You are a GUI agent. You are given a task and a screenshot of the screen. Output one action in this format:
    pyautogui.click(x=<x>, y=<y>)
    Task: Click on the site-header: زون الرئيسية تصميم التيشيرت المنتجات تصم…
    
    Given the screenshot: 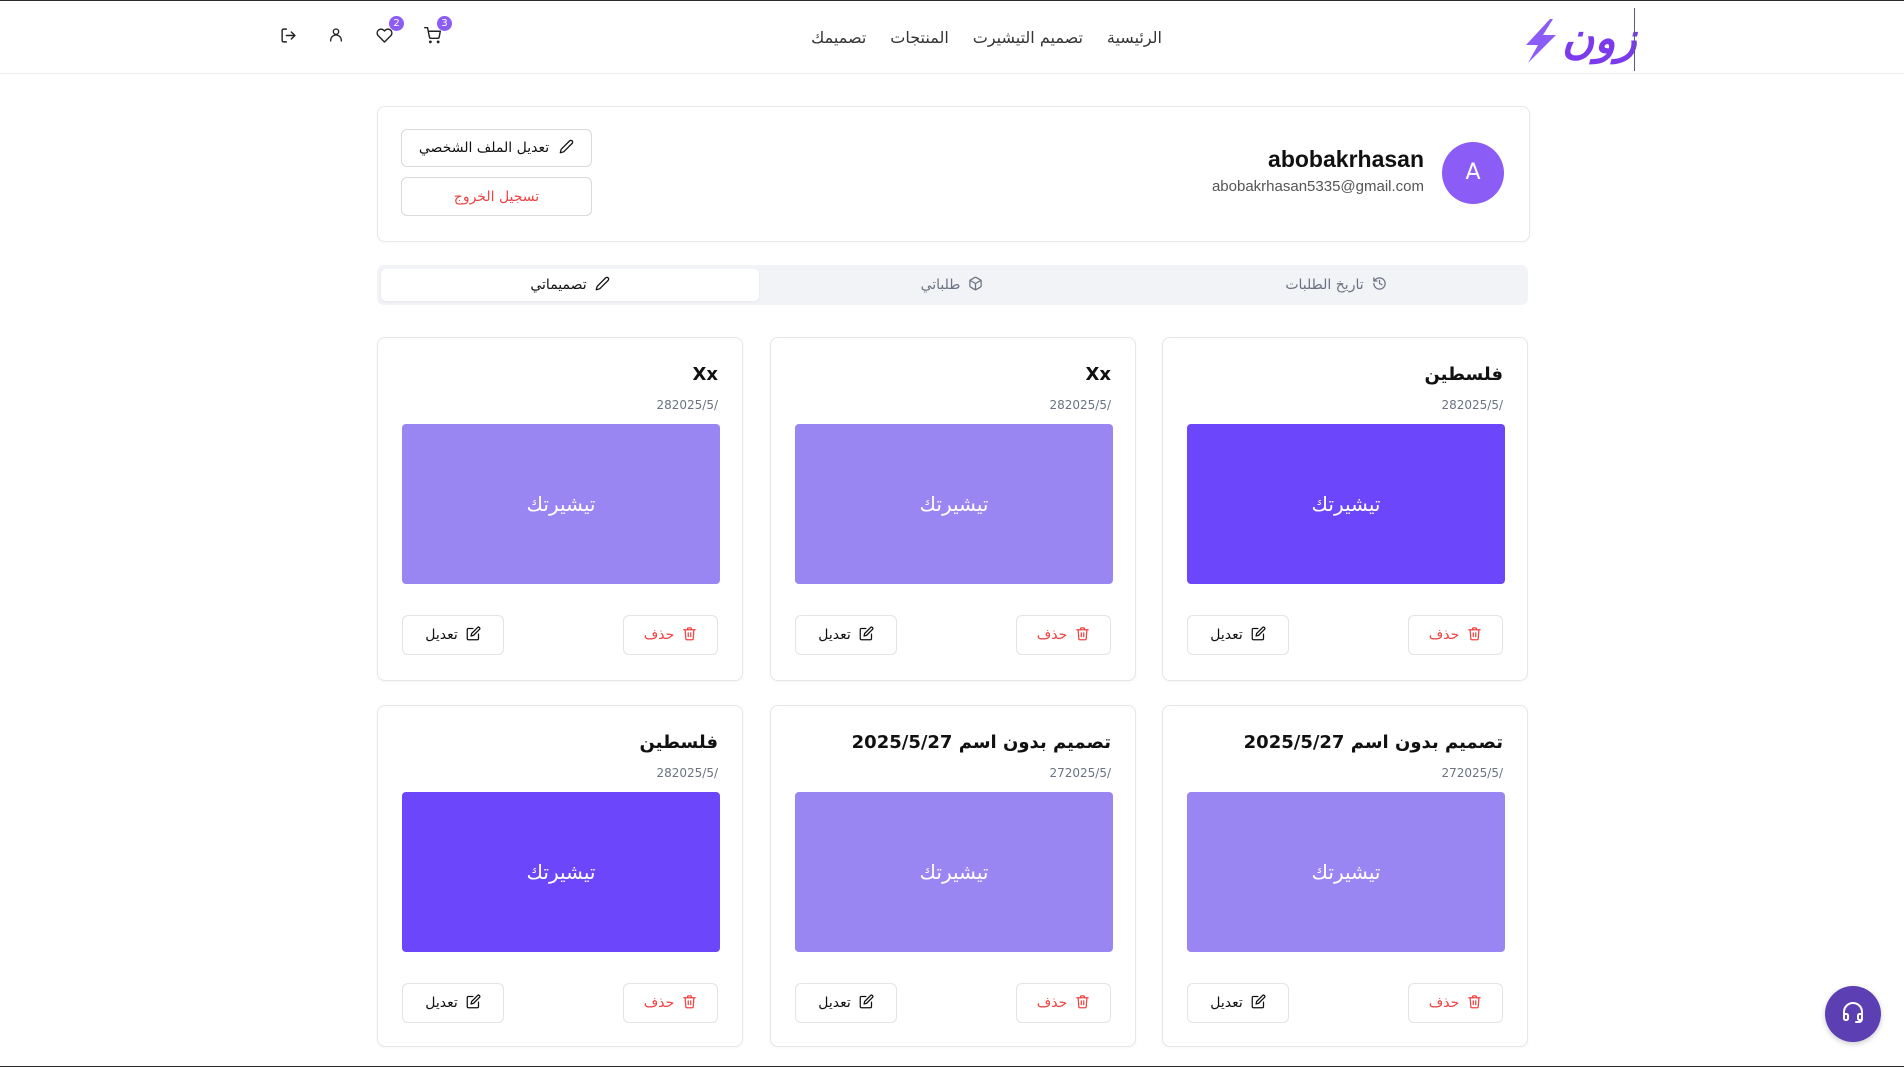 What is the action you would take?
    pyautogui.click(x=952, y=37)
    